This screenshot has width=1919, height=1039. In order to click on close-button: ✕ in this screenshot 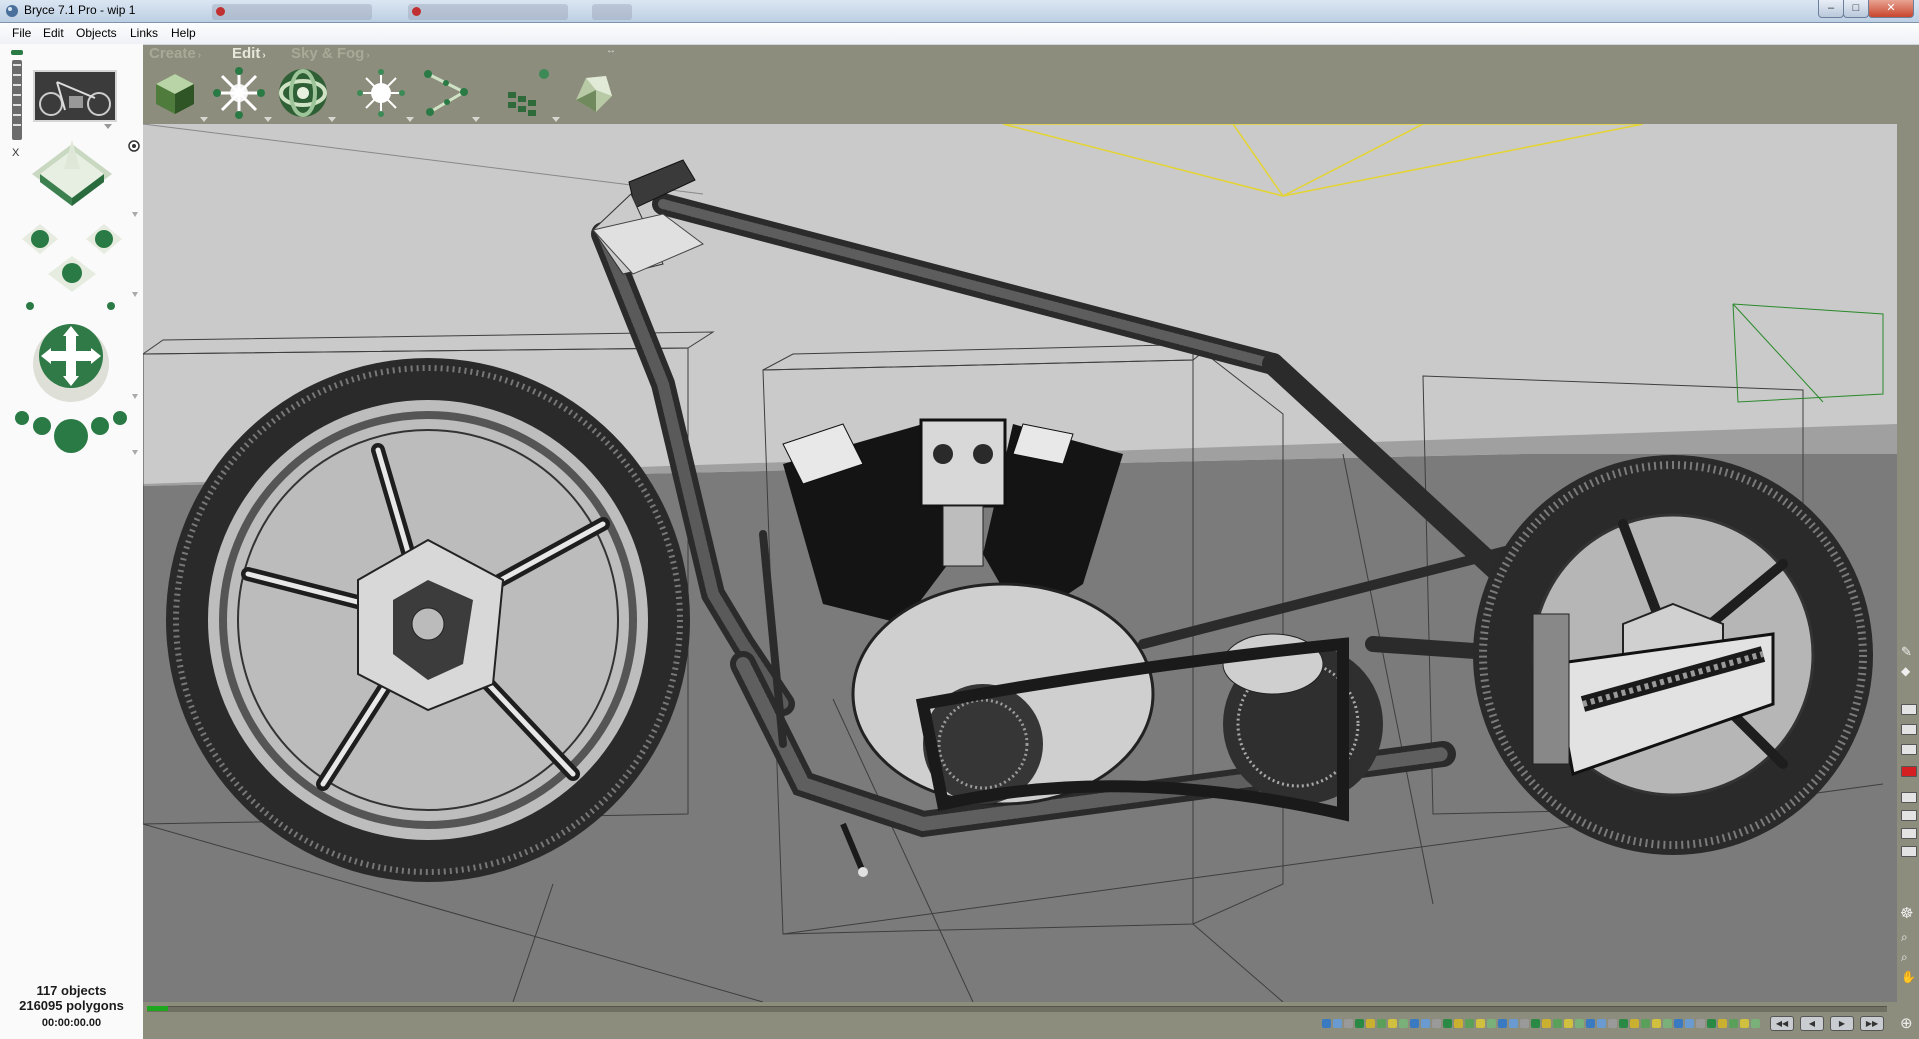, I will do `click(1891, 9)`.